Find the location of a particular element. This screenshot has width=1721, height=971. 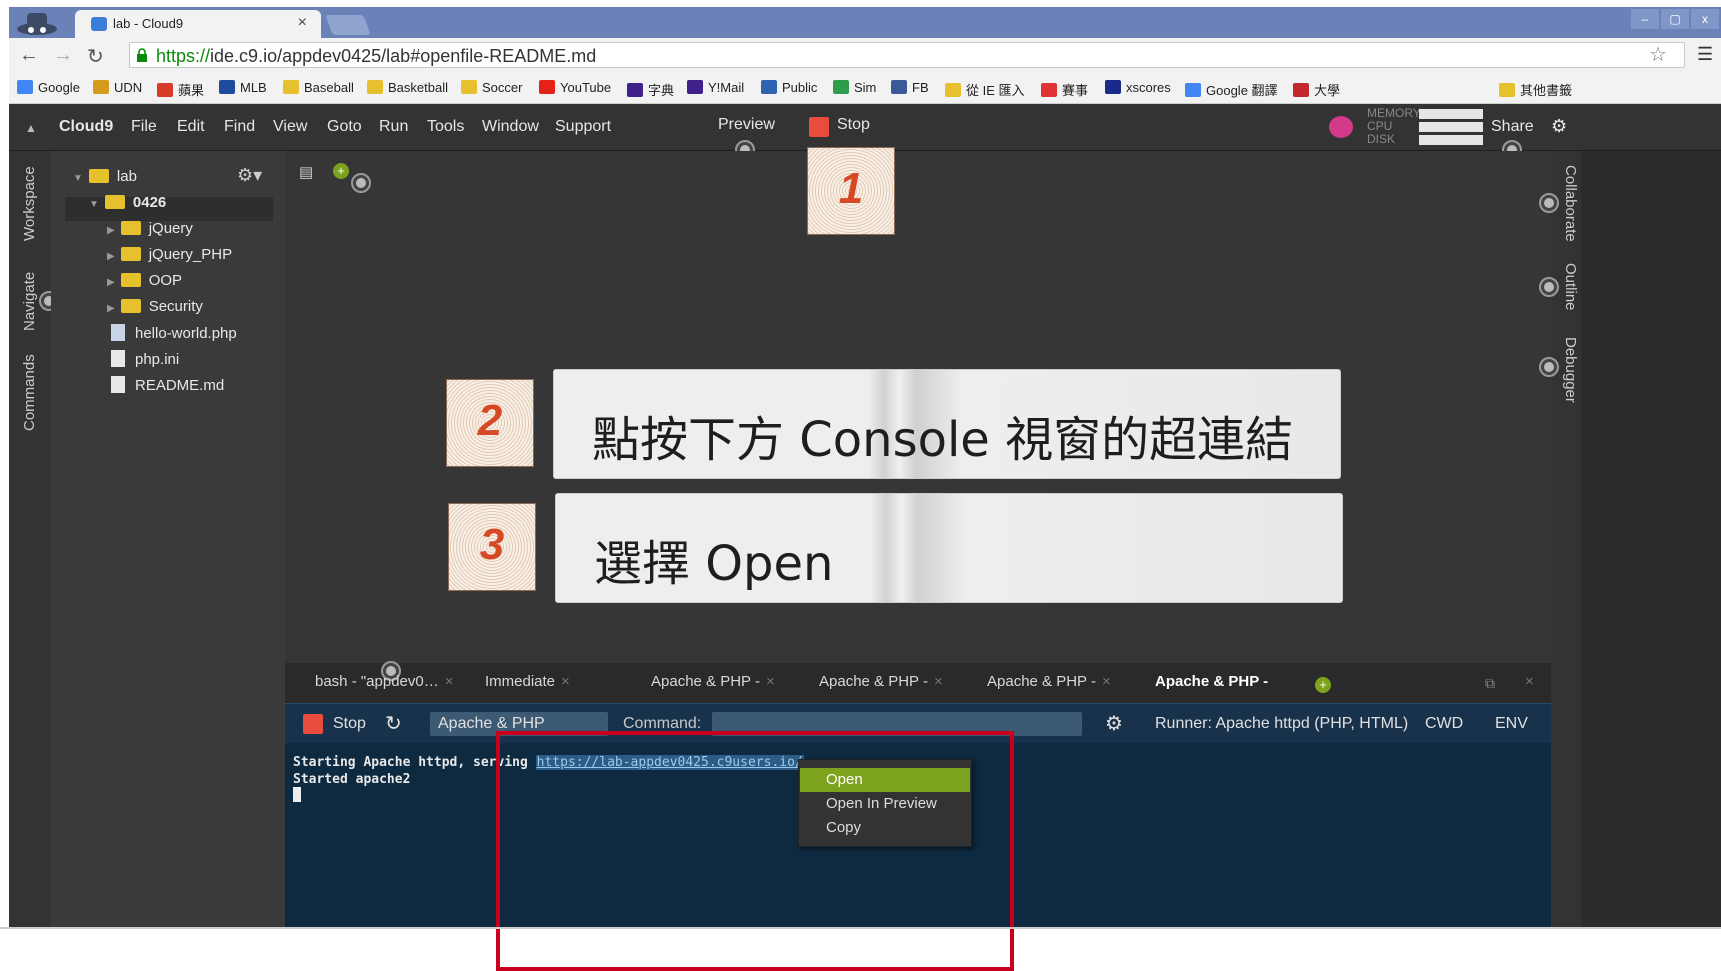

bookmark-item: Google 翻譯 is located at coordinates (1231, 89).